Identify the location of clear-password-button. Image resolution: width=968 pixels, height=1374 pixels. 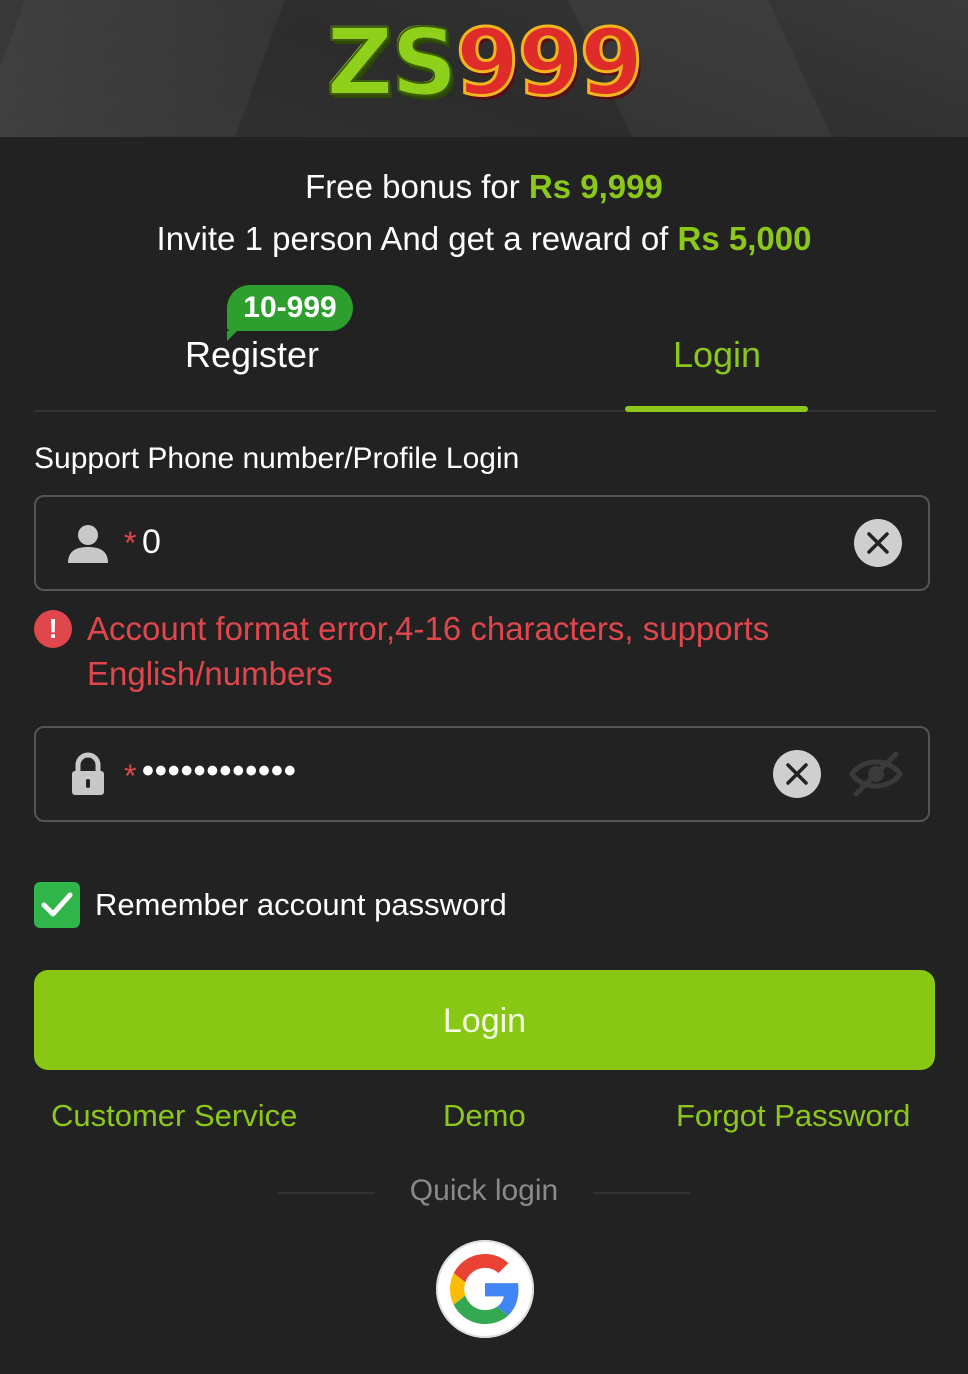
(797, 774).